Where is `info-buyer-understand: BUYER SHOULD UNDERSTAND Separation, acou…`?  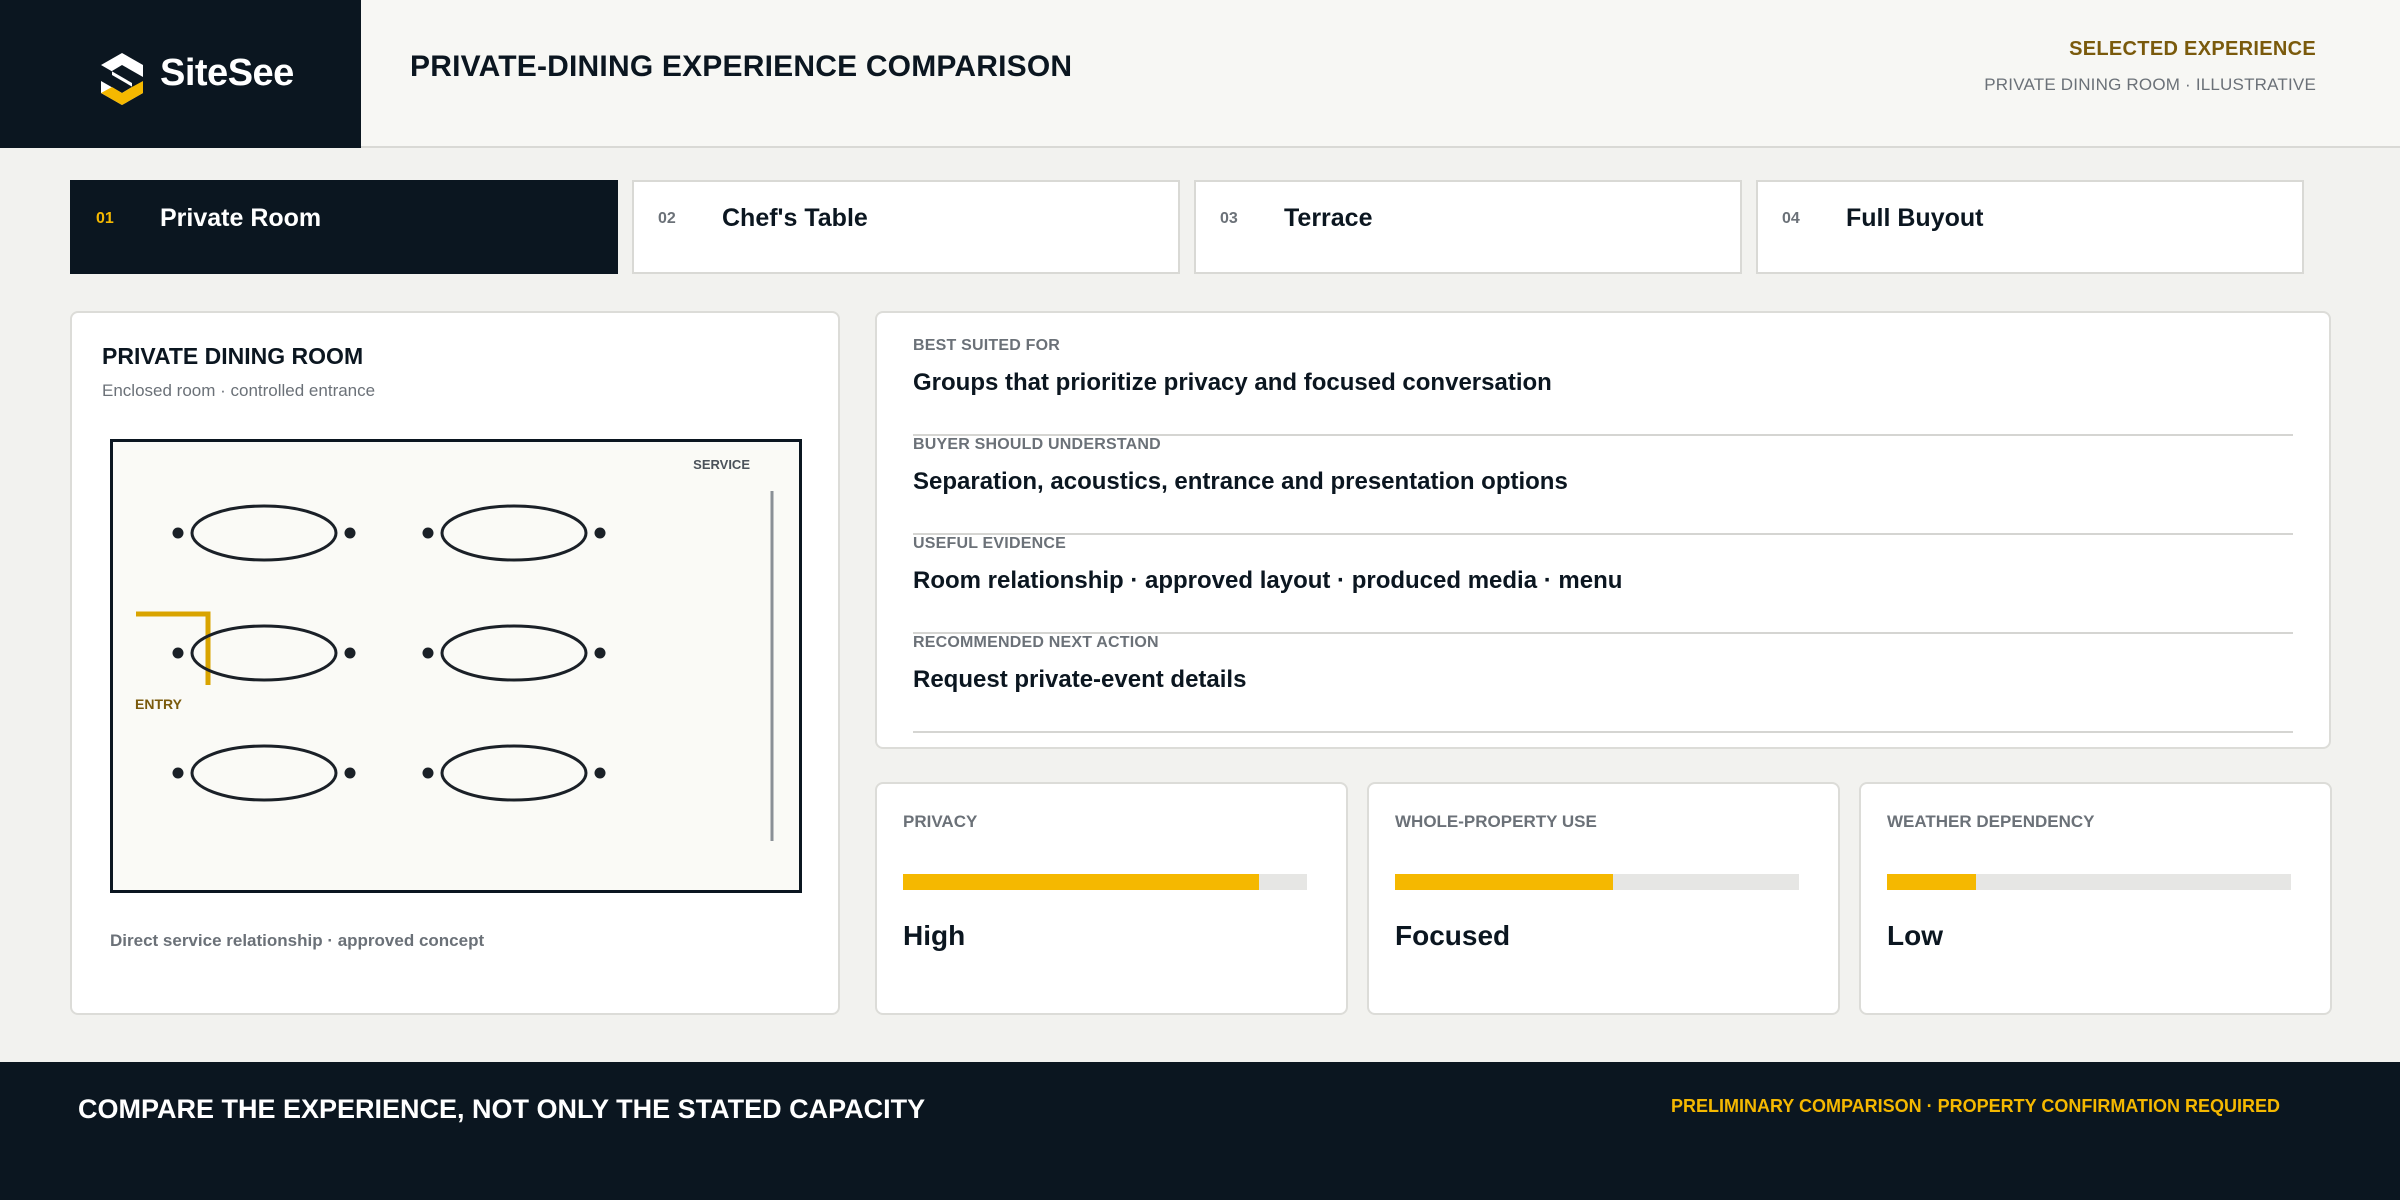 info-buyer-understand: BUYER SHOULD UNDERSTAND Separation, acou… is located at coordinates (1603, 485).